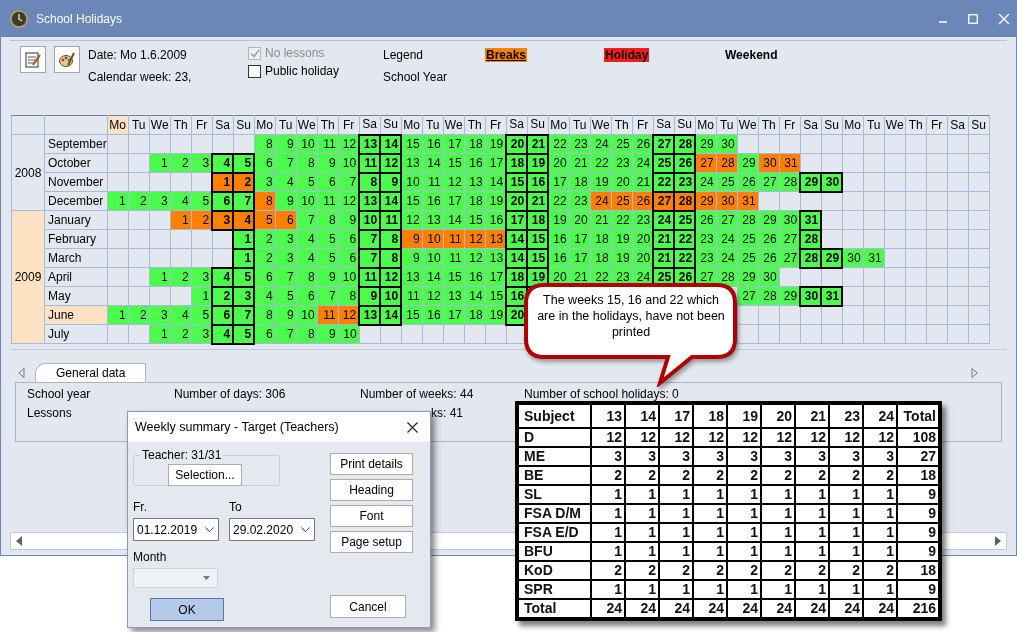 This screenshot has width=1017, height=632. What do you see at coordinates (554, 456) in the screenshot?
I see `table-cell: ME` at bounding box center [554, 456].